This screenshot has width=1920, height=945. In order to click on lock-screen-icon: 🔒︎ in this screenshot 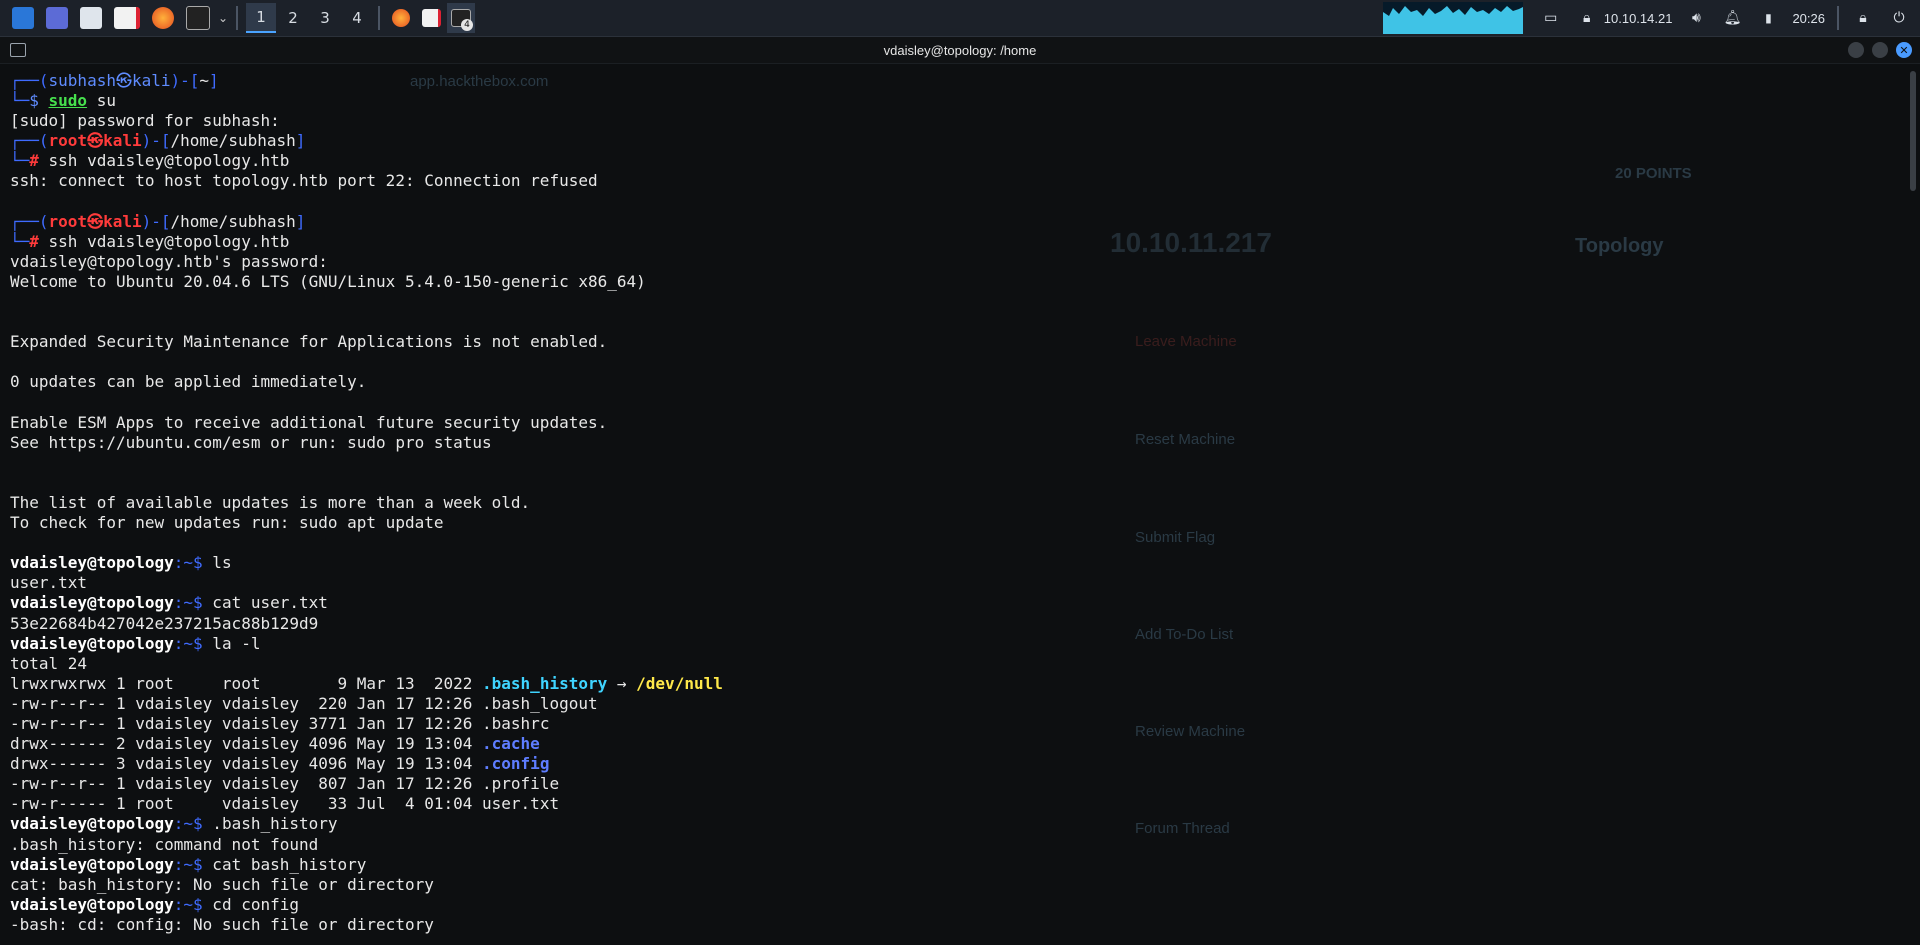, I will do `click(1863, 18)`.